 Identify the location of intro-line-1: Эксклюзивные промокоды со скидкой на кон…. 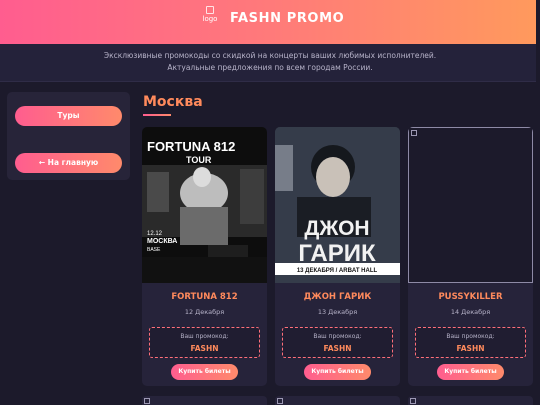
(270, 55).